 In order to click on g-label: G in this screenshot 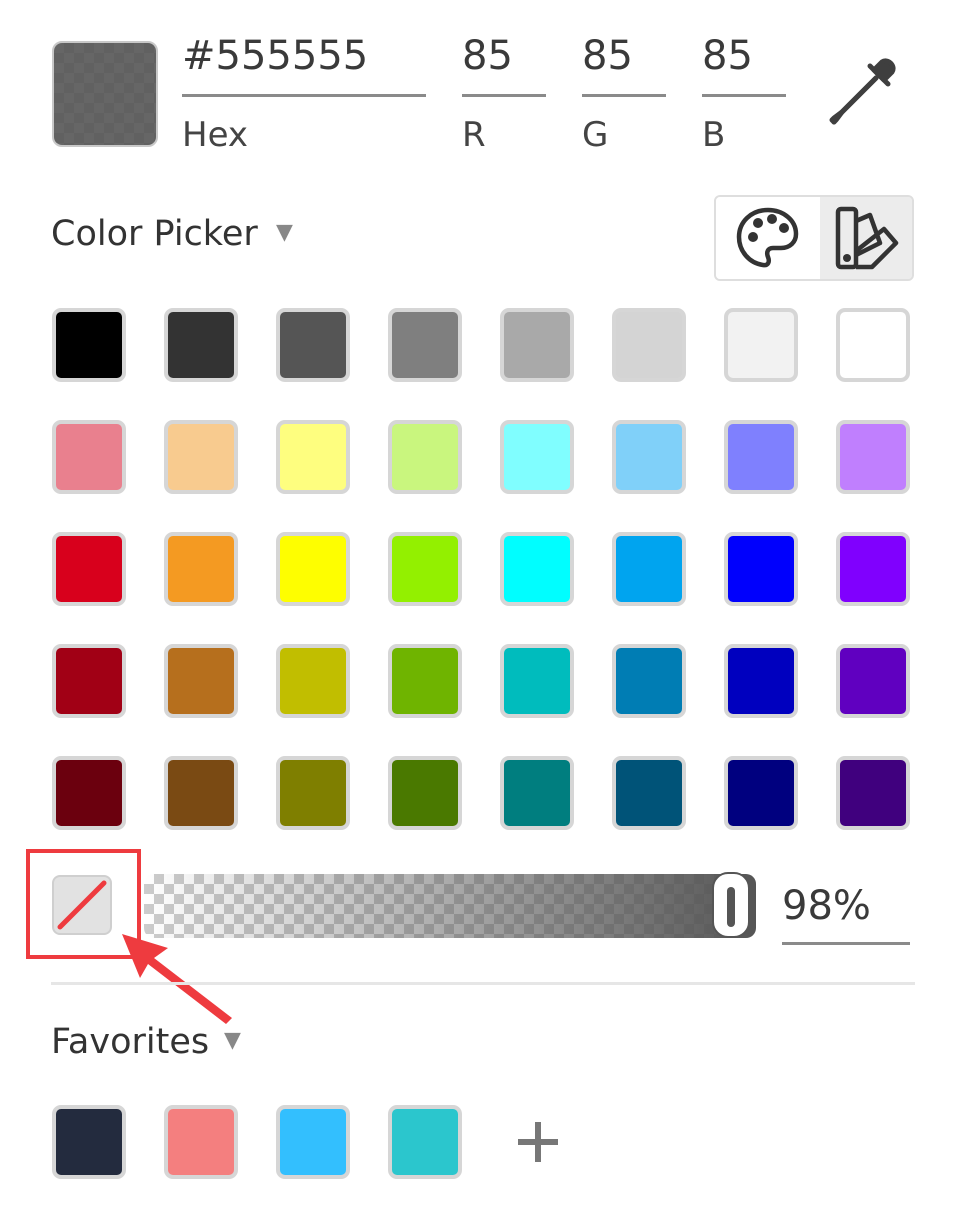, I will do `click(595, 135)`.